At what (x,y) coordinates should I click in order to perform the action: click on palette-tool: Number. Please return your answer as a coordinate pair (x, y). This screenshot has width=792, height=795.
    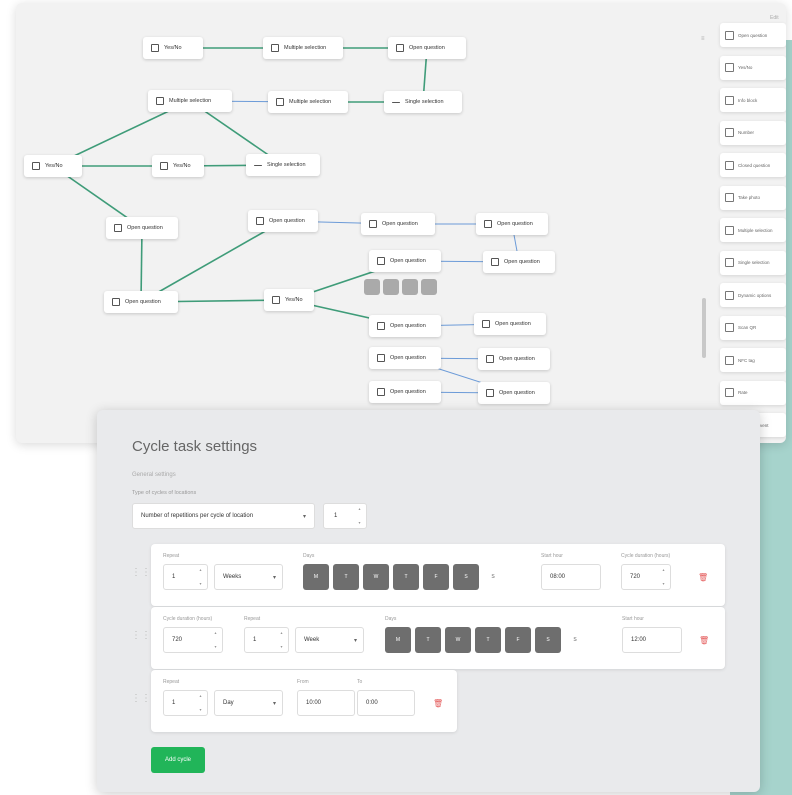
    Looking at the image, I should click on (753, 132).